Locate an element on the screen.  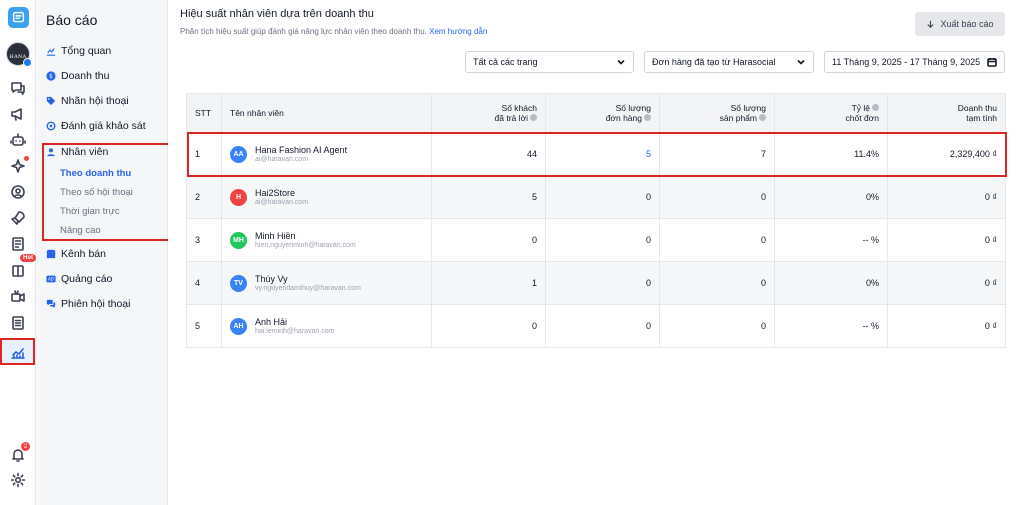
promotion-icon: Hot is located at coordinates (21, 268).